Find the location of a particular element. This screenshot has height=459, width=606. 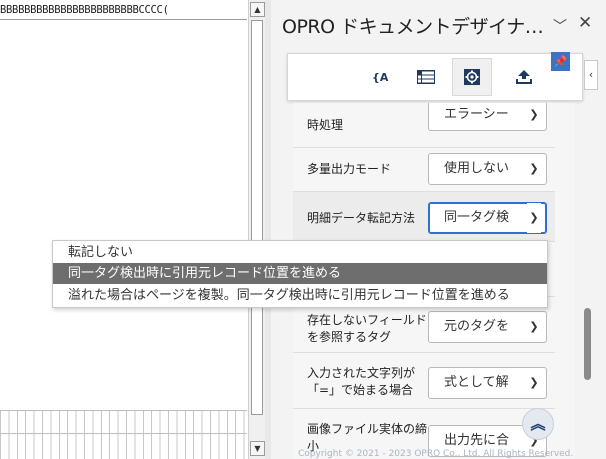

setting-value: 使用しない is located at coordinates (477, 168).